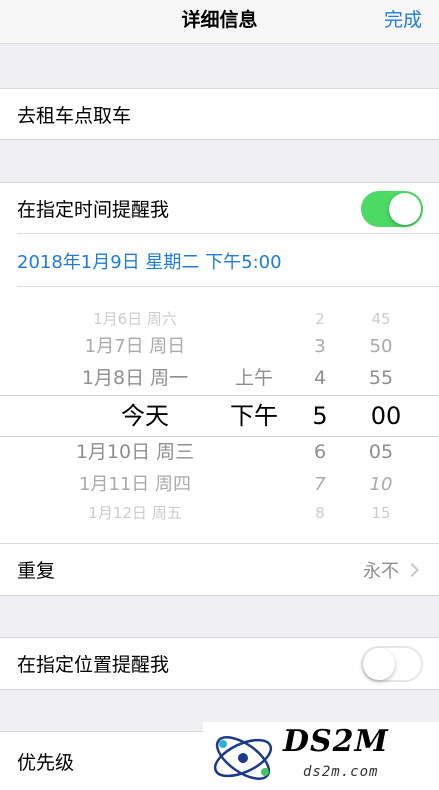  Describe the element at coordinates (219, 114) in the screenshot. I see `task-title-cell: 去租车点取车` at that location.